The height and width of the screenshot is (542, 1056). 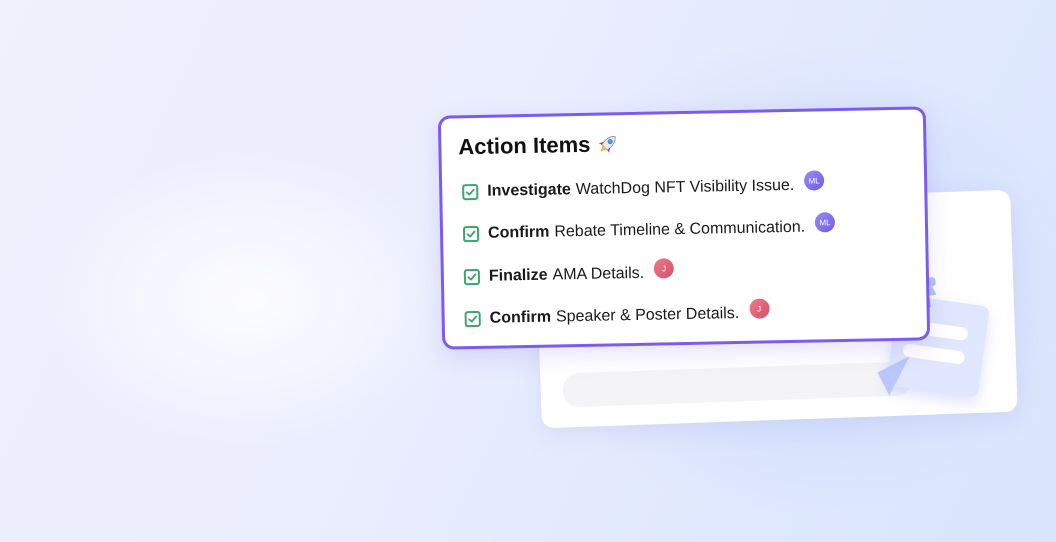 What do you see at coordinates (598, 274) in the screenshot?
I see `item-text: AMA Details.` at bounding box center [598, 274].